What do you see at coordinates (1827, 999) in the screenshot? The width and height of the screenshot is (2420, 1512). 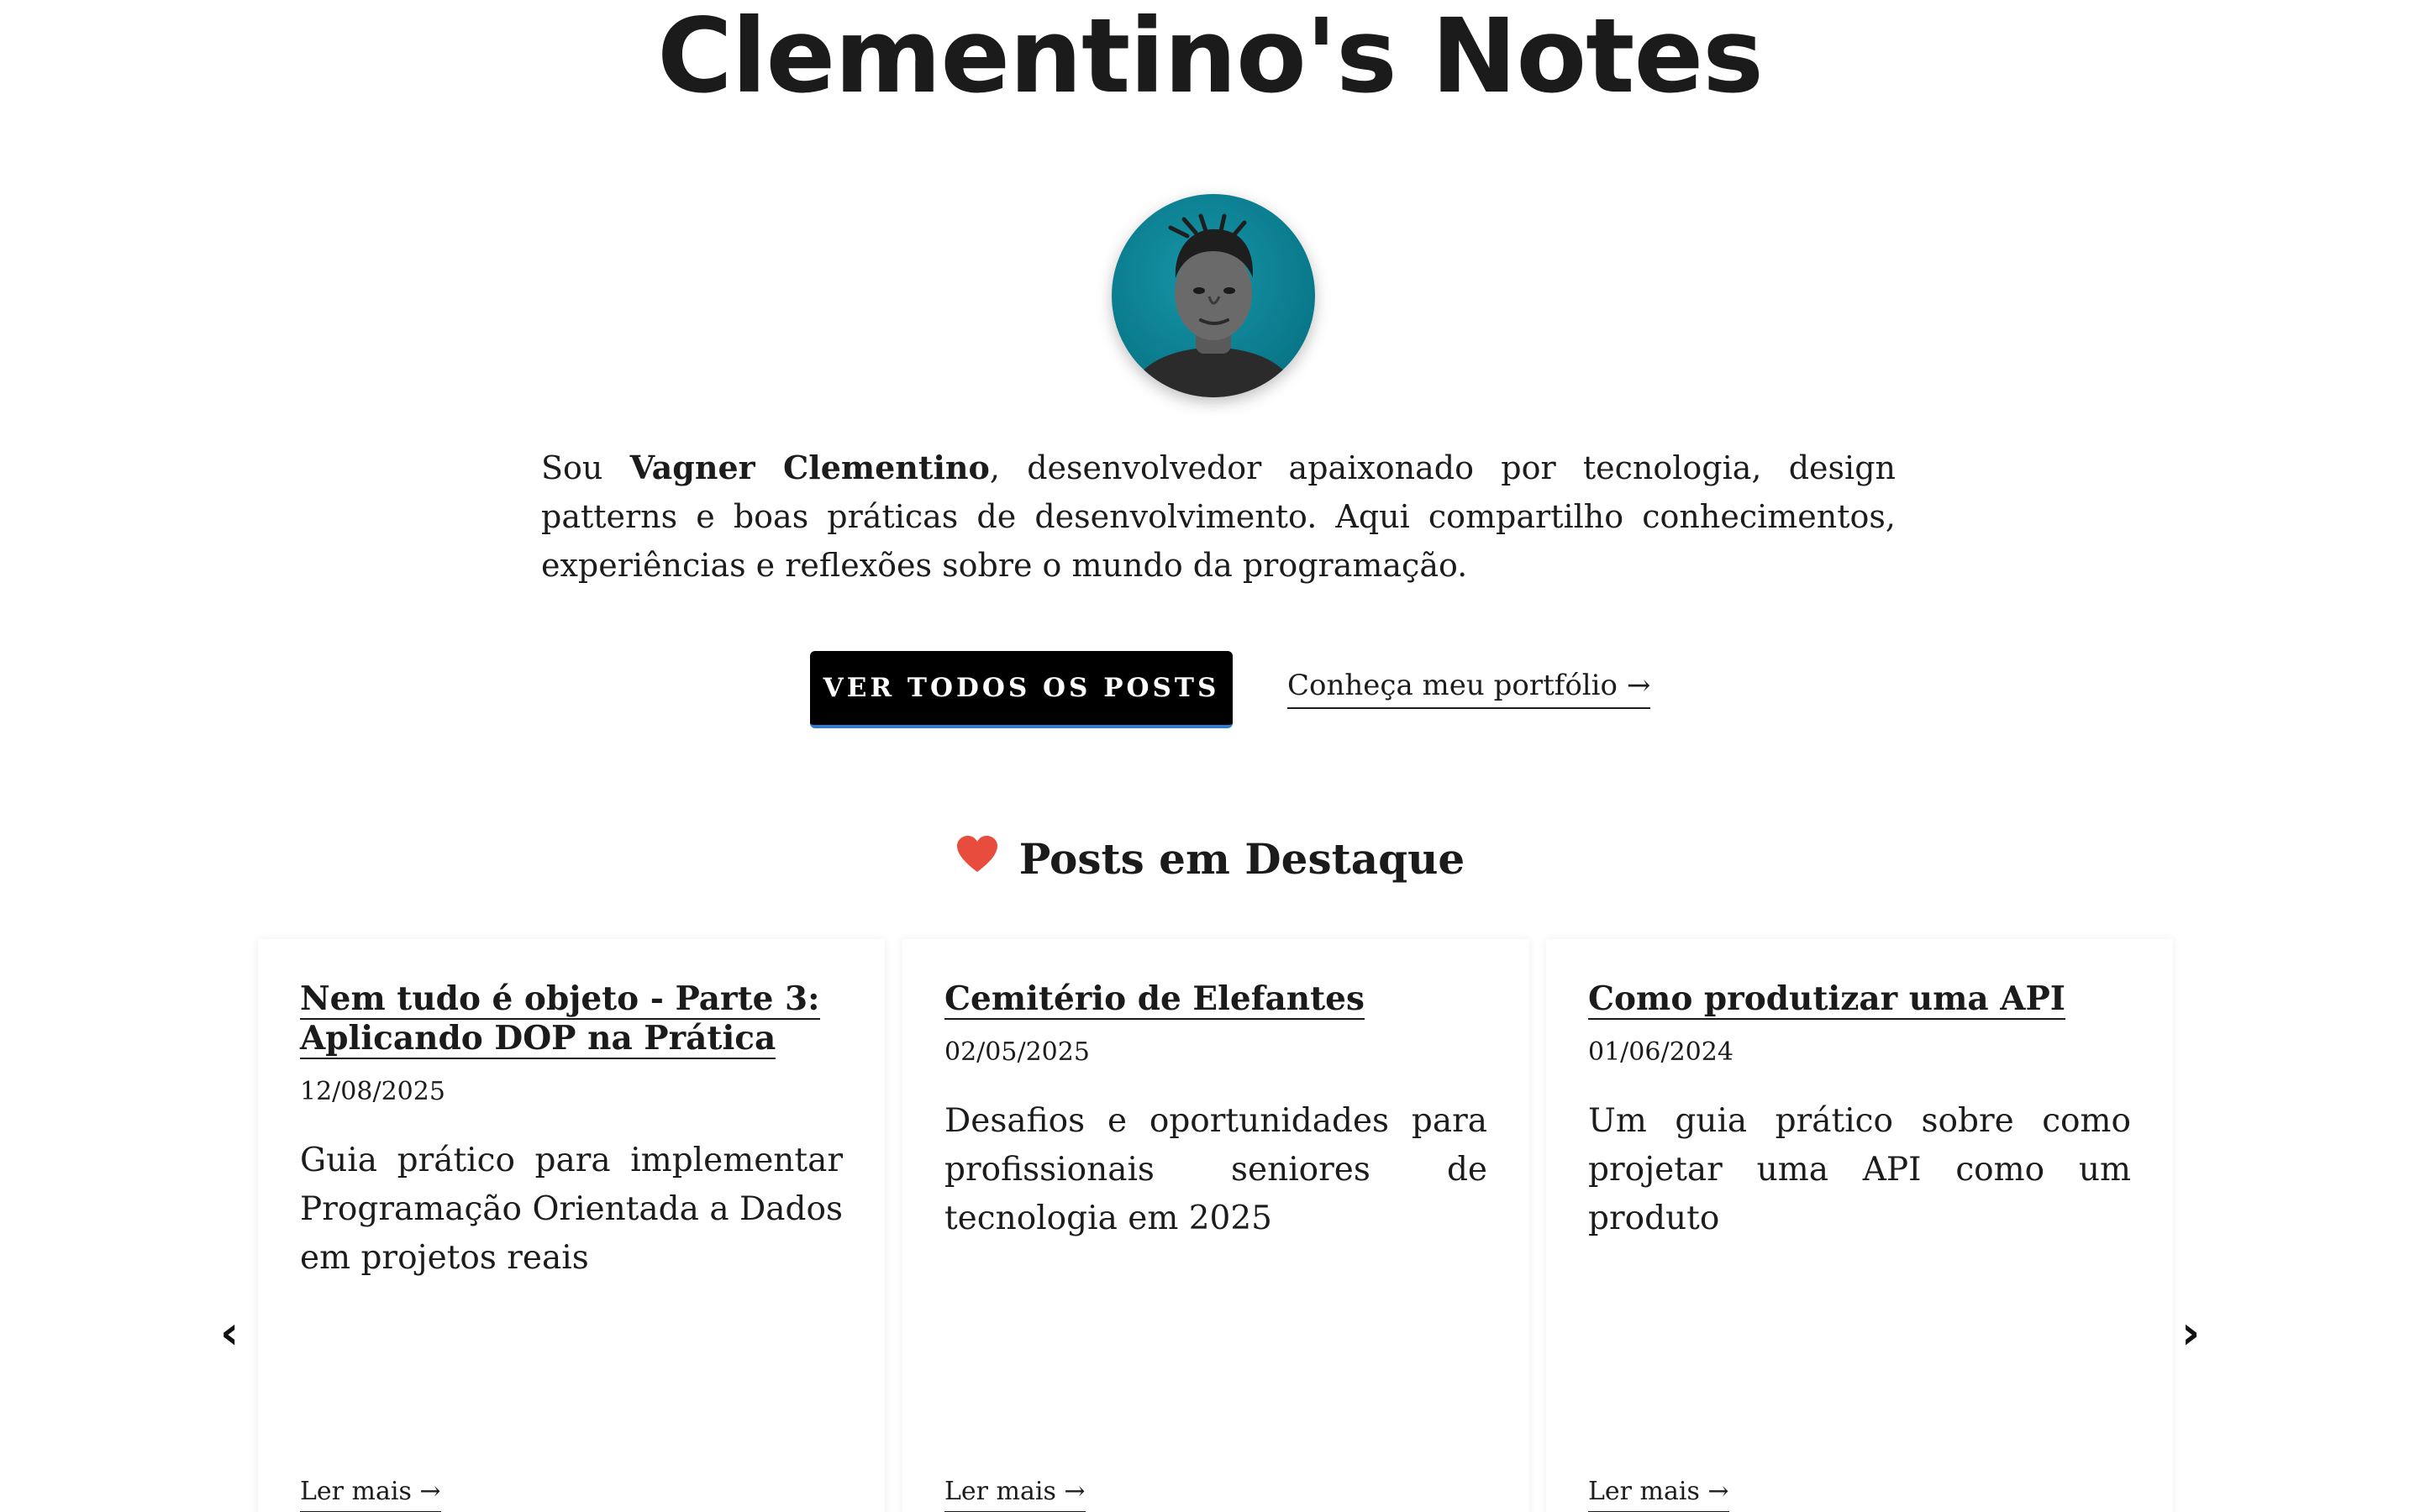 I see `post-title-link: Como produtizar uma API` at bounding box center [1827, 999].